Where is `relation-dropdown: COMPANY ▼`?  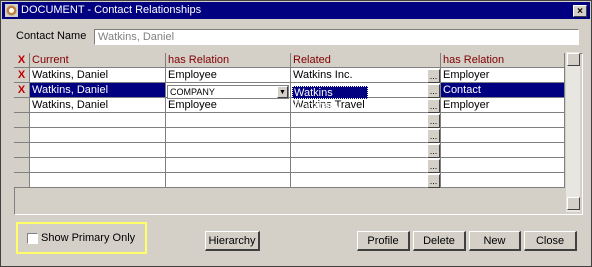 relation-dropdown: COMPANY ▼ is located at coordinates (228, 92).